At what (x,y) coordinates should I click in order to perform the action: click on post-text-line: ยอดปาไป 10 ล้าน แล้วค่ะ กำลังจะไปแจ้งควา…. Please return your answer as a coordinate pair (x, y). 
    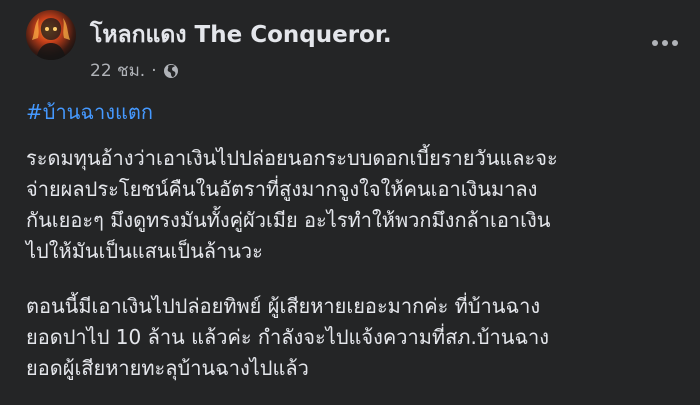
    Looking at the image, I should click on (288, 337).